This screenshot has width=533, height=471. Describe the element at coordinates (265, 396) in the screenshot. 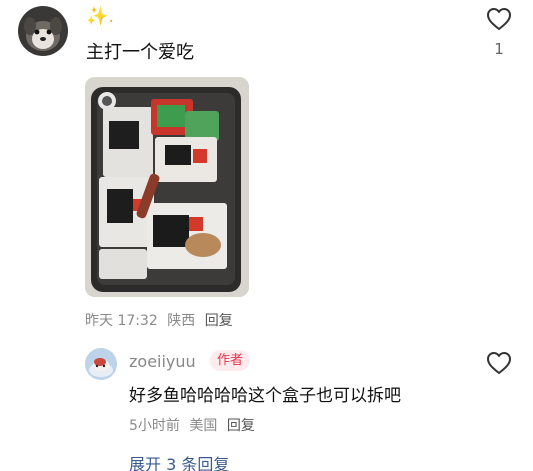

I see `reply-text: 好多鱼哈哈哈哈这个盒子也可以拆吧` at that location.